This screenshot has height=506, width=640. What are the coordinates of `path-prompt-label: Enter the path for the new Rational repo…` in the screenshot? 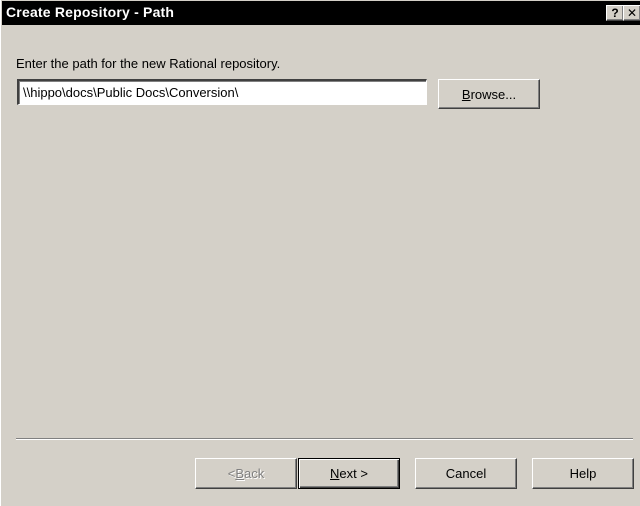 It's located at (148, 63).